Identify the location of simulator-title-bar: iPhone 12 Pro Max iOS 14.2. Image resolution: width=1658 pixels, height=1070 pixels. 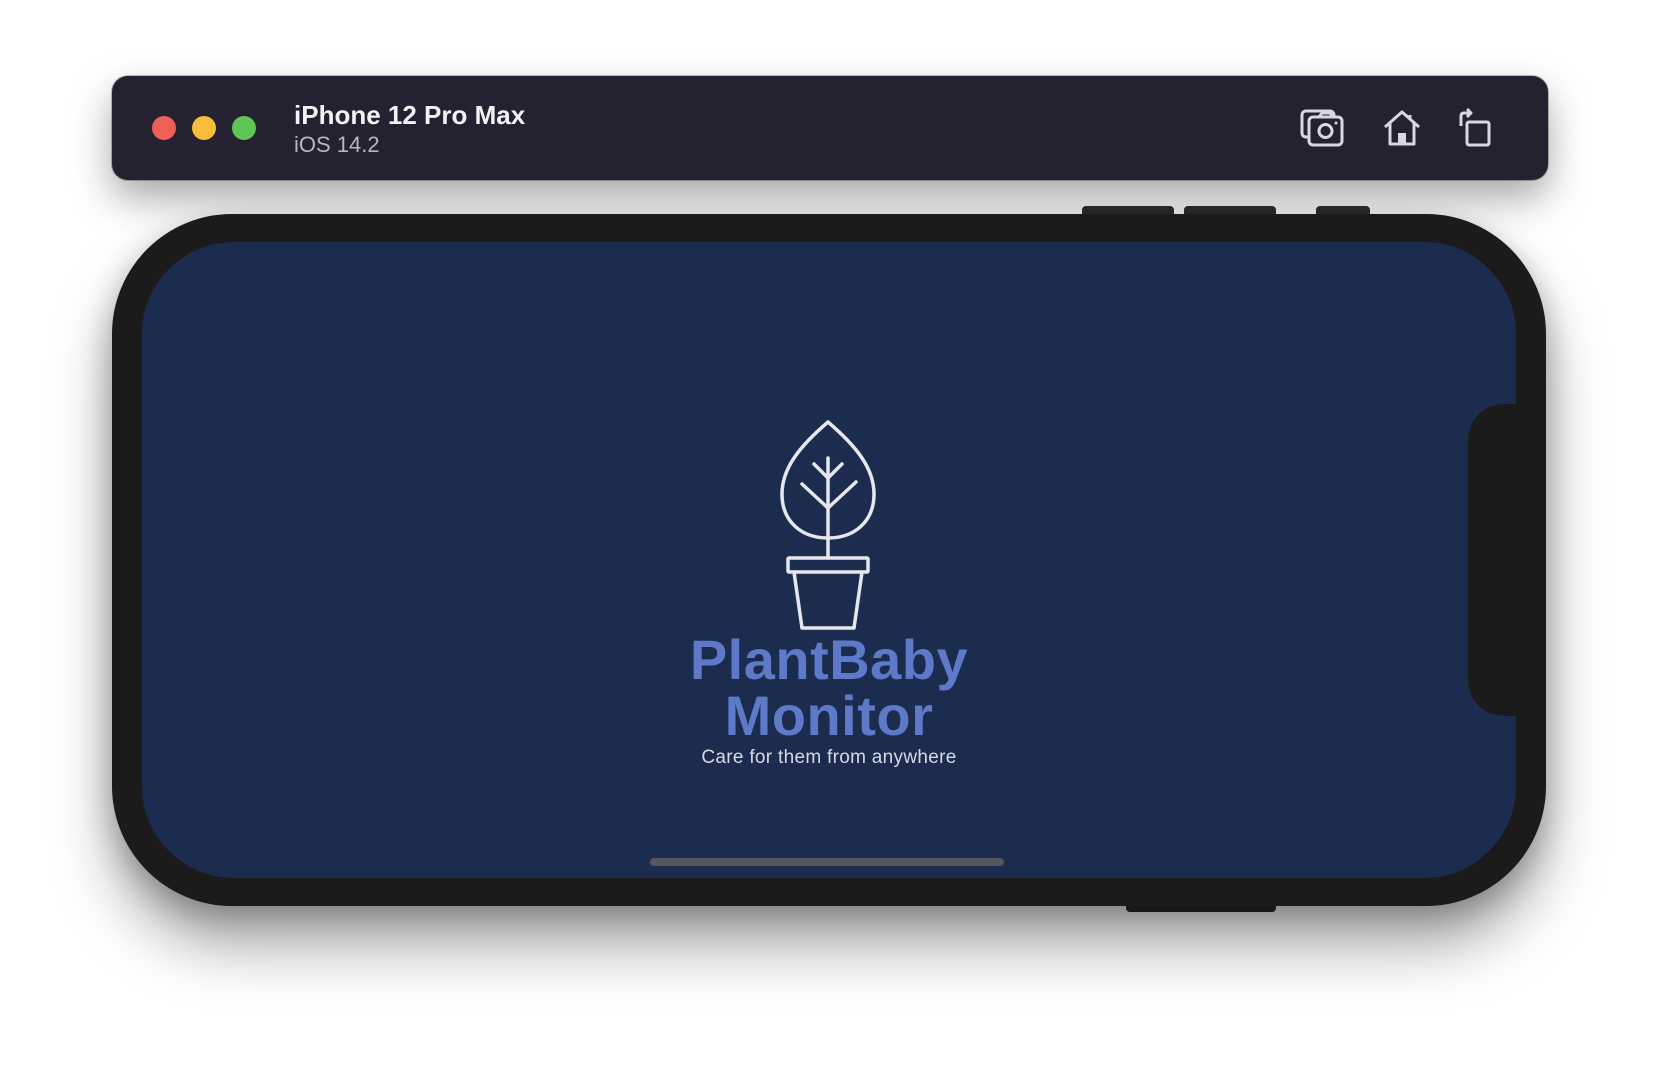
(830, 128).